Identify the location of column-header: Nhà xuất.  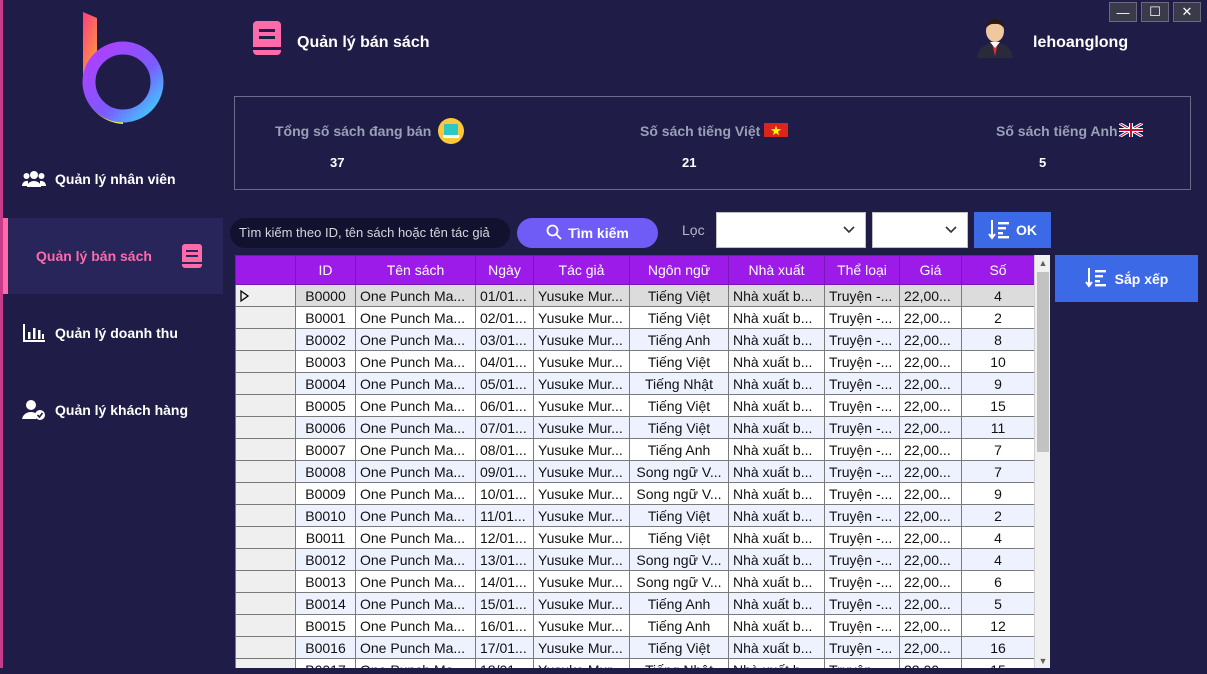
(776, 270).